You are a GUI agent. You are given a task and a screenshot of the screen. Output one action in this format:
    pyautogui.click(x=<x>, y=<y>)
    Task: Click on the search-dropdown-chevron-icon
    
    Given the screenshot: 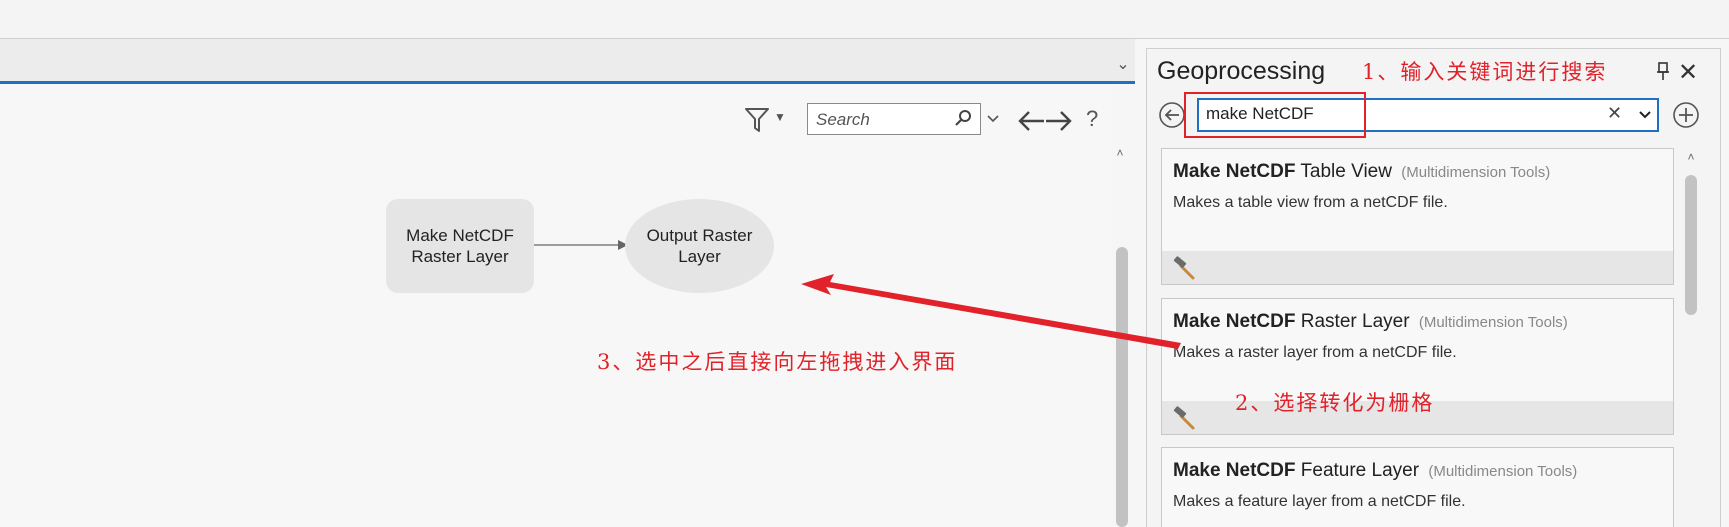 What is the action you would take?
    pyautogui.click(x=1645, y=114)
    